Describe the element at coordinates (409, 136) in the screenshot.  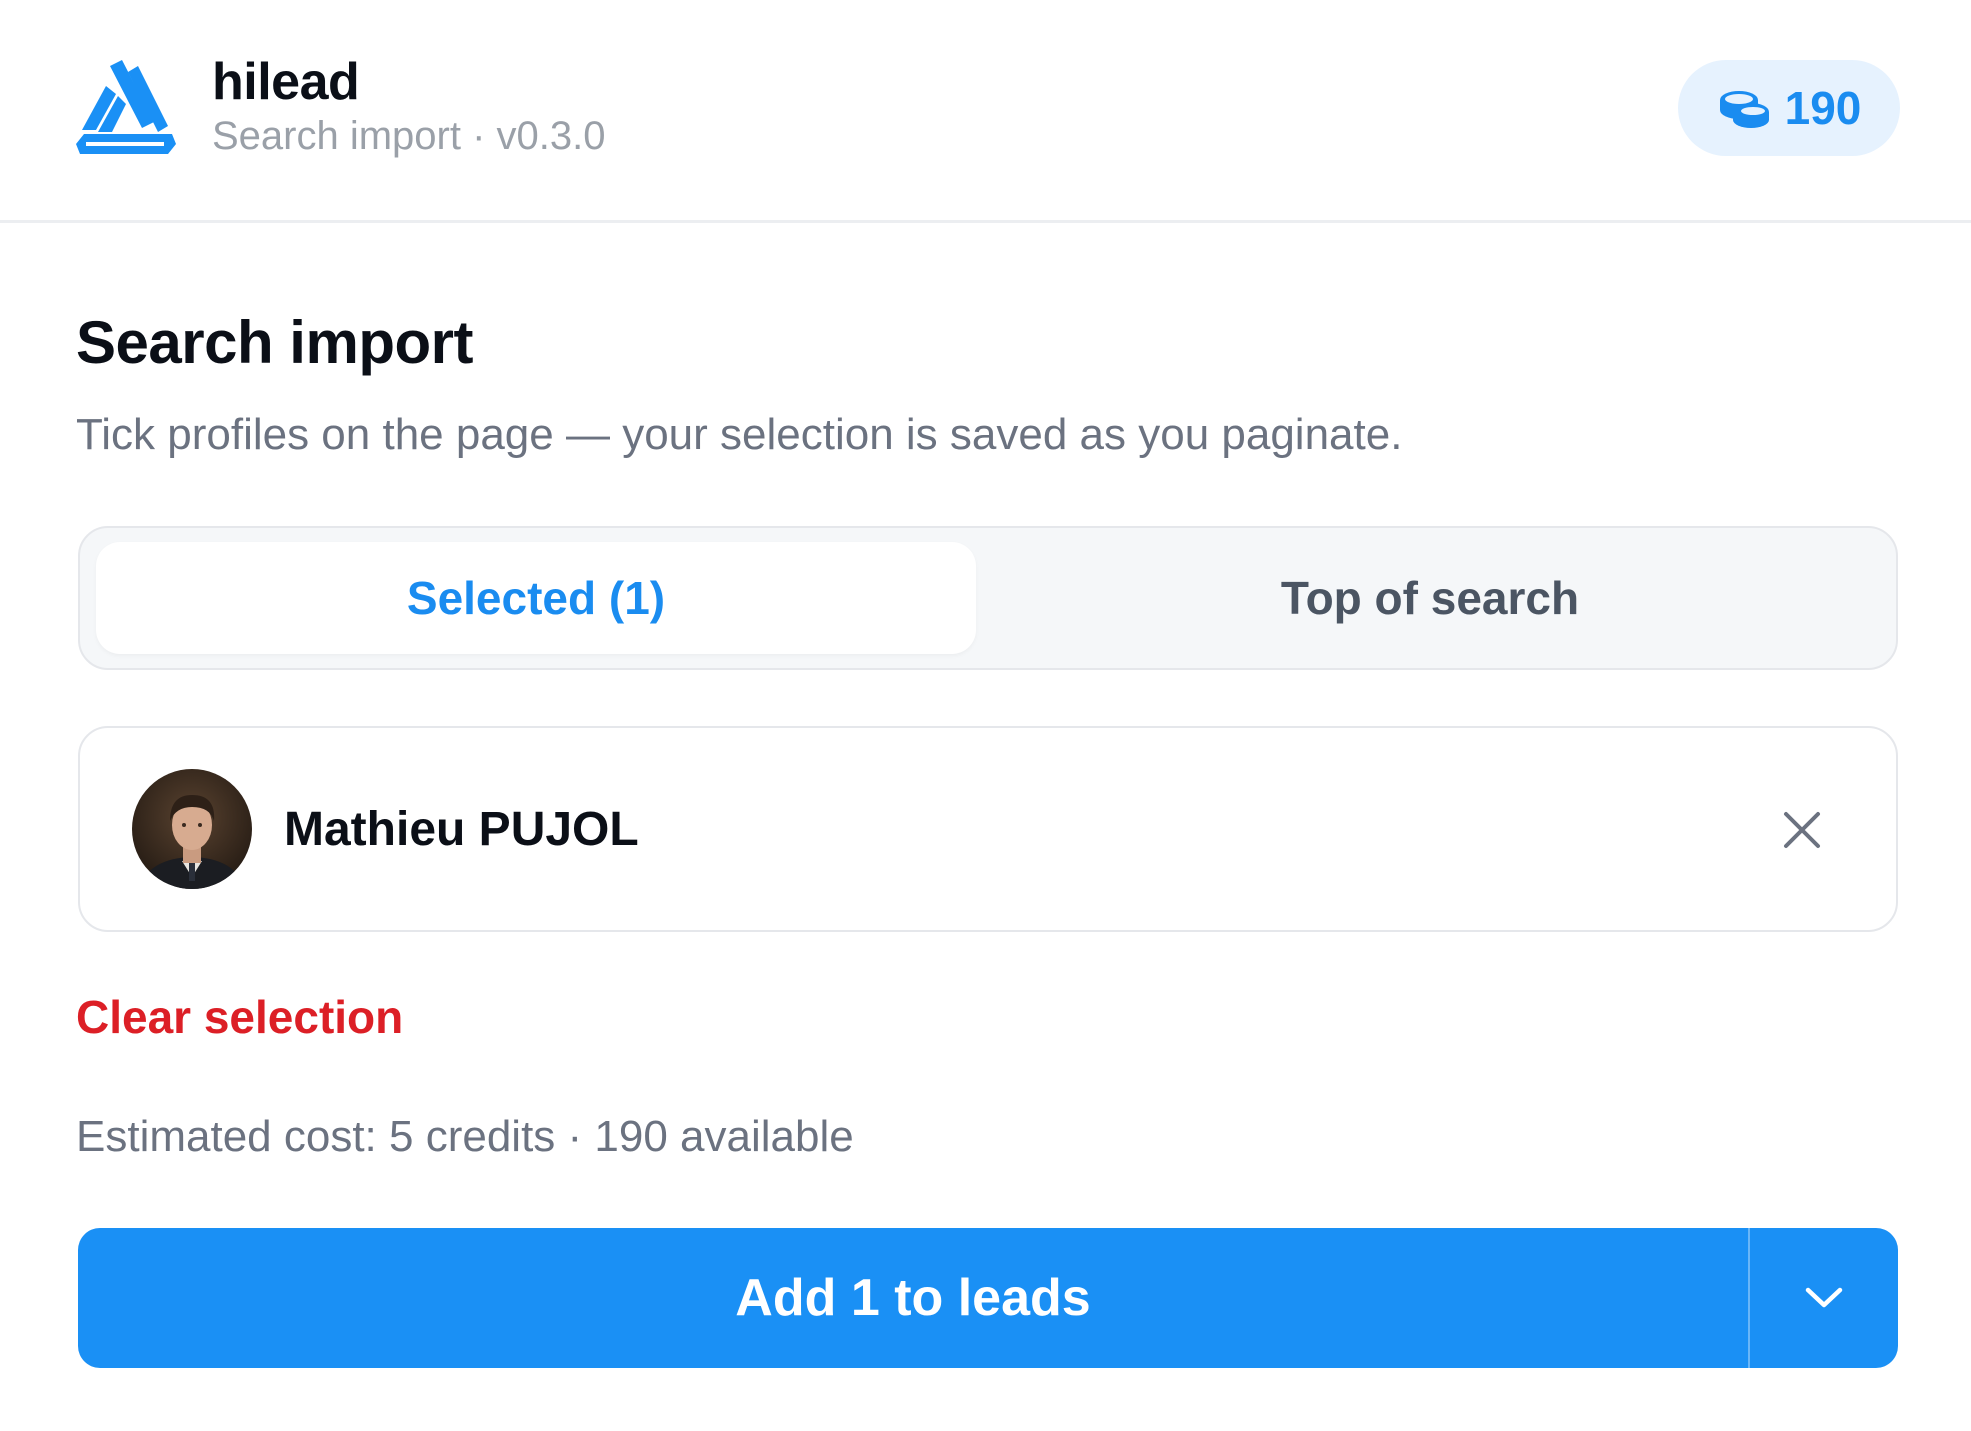
I see `brand-subtitle: Search import · v0.3.0` at that location.